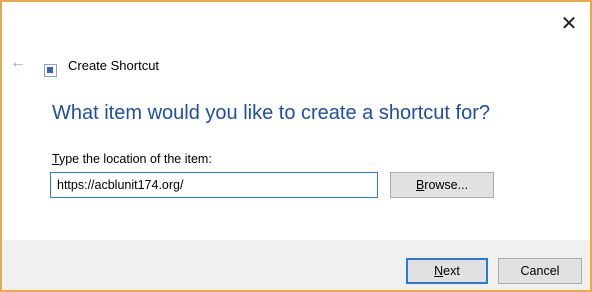 The height and width of the screenshot is (292, 592). What do you see at coordinates (214, 185) in the screenshot?
I see `location-input` at bounding box center [214, 185].